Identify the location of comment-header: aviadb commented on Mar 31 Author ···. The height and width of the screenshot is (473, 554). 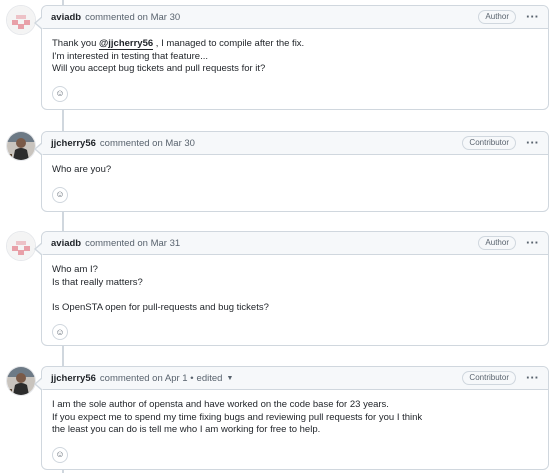
(295, 243).